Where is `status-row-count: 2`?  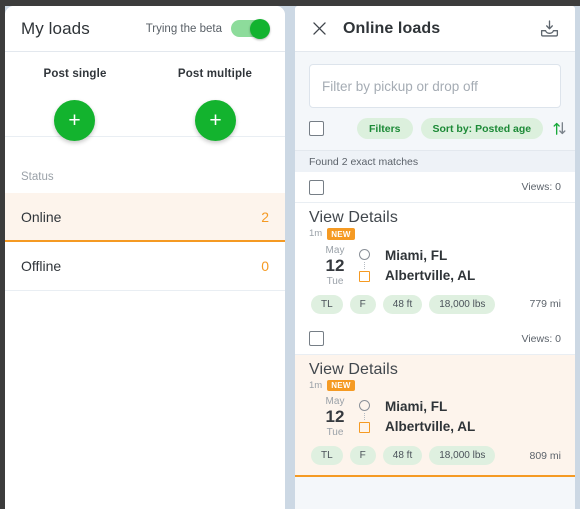
status-row-count: 2 is located at coordinates (265, 216).